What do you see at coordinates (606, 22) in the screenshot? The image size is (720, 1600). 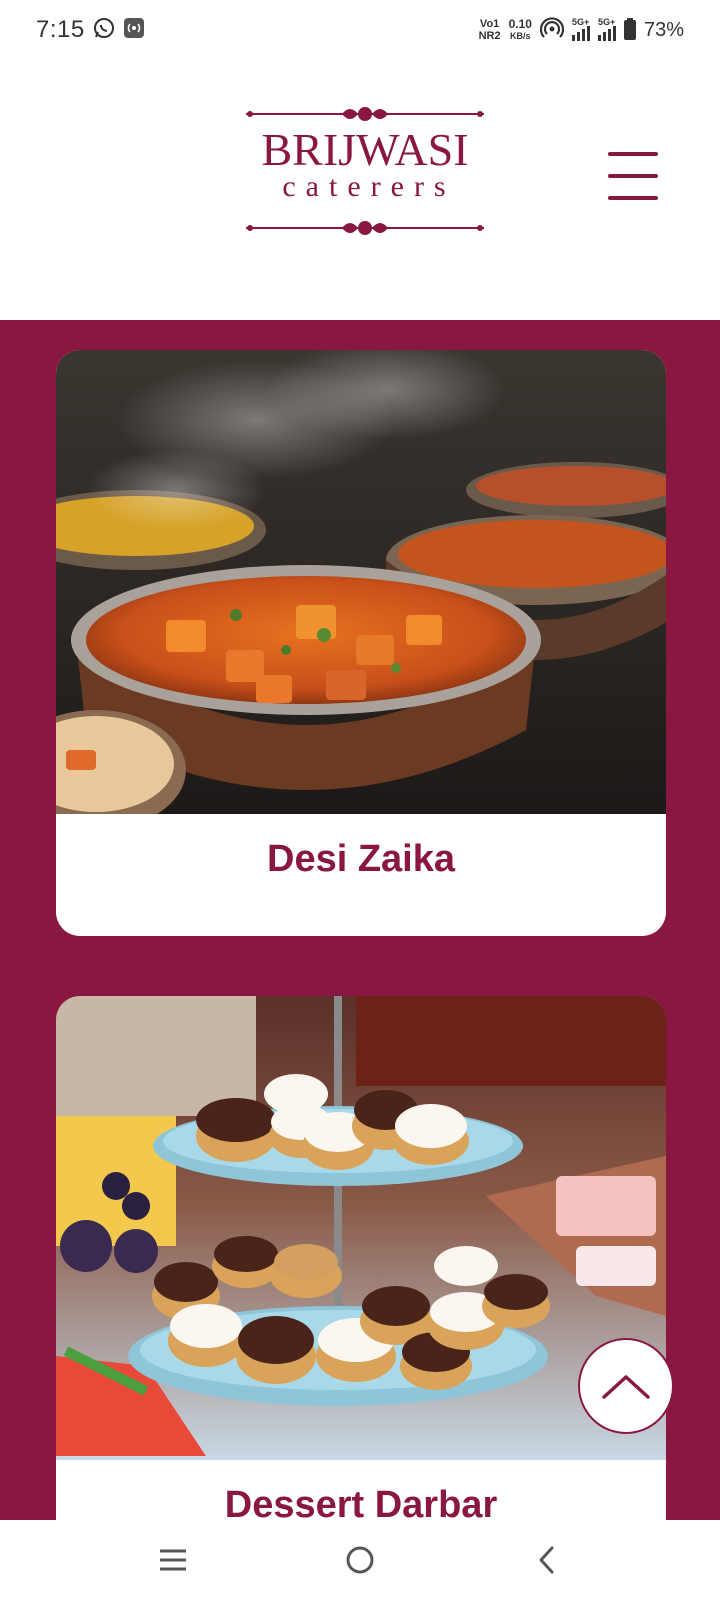 I see `signal2-label: 5G+` at bounding box center [606, 22].